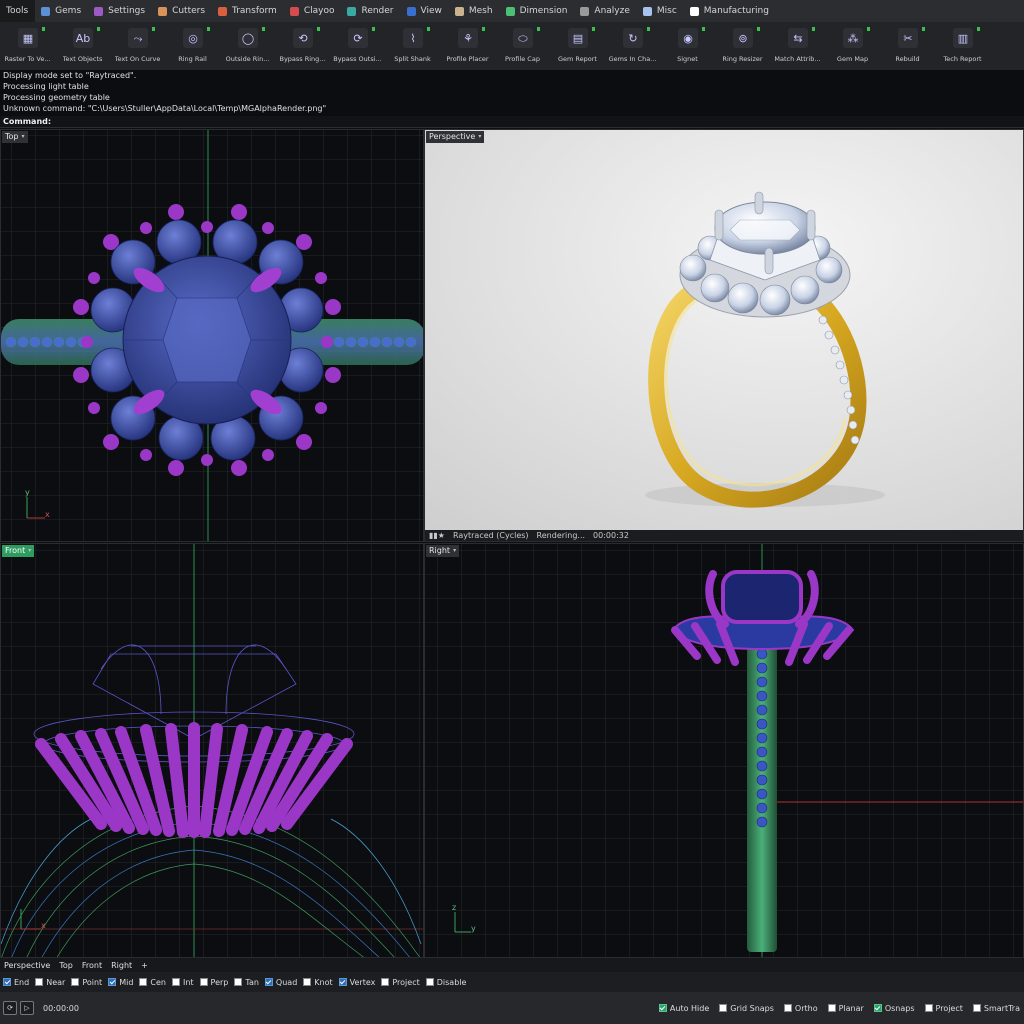 The image size is (1024, 1024). Describe the element at coordinates (962, 46) in the screenshot. I see `tech-report-button: ▥ Tech Report` at that location.